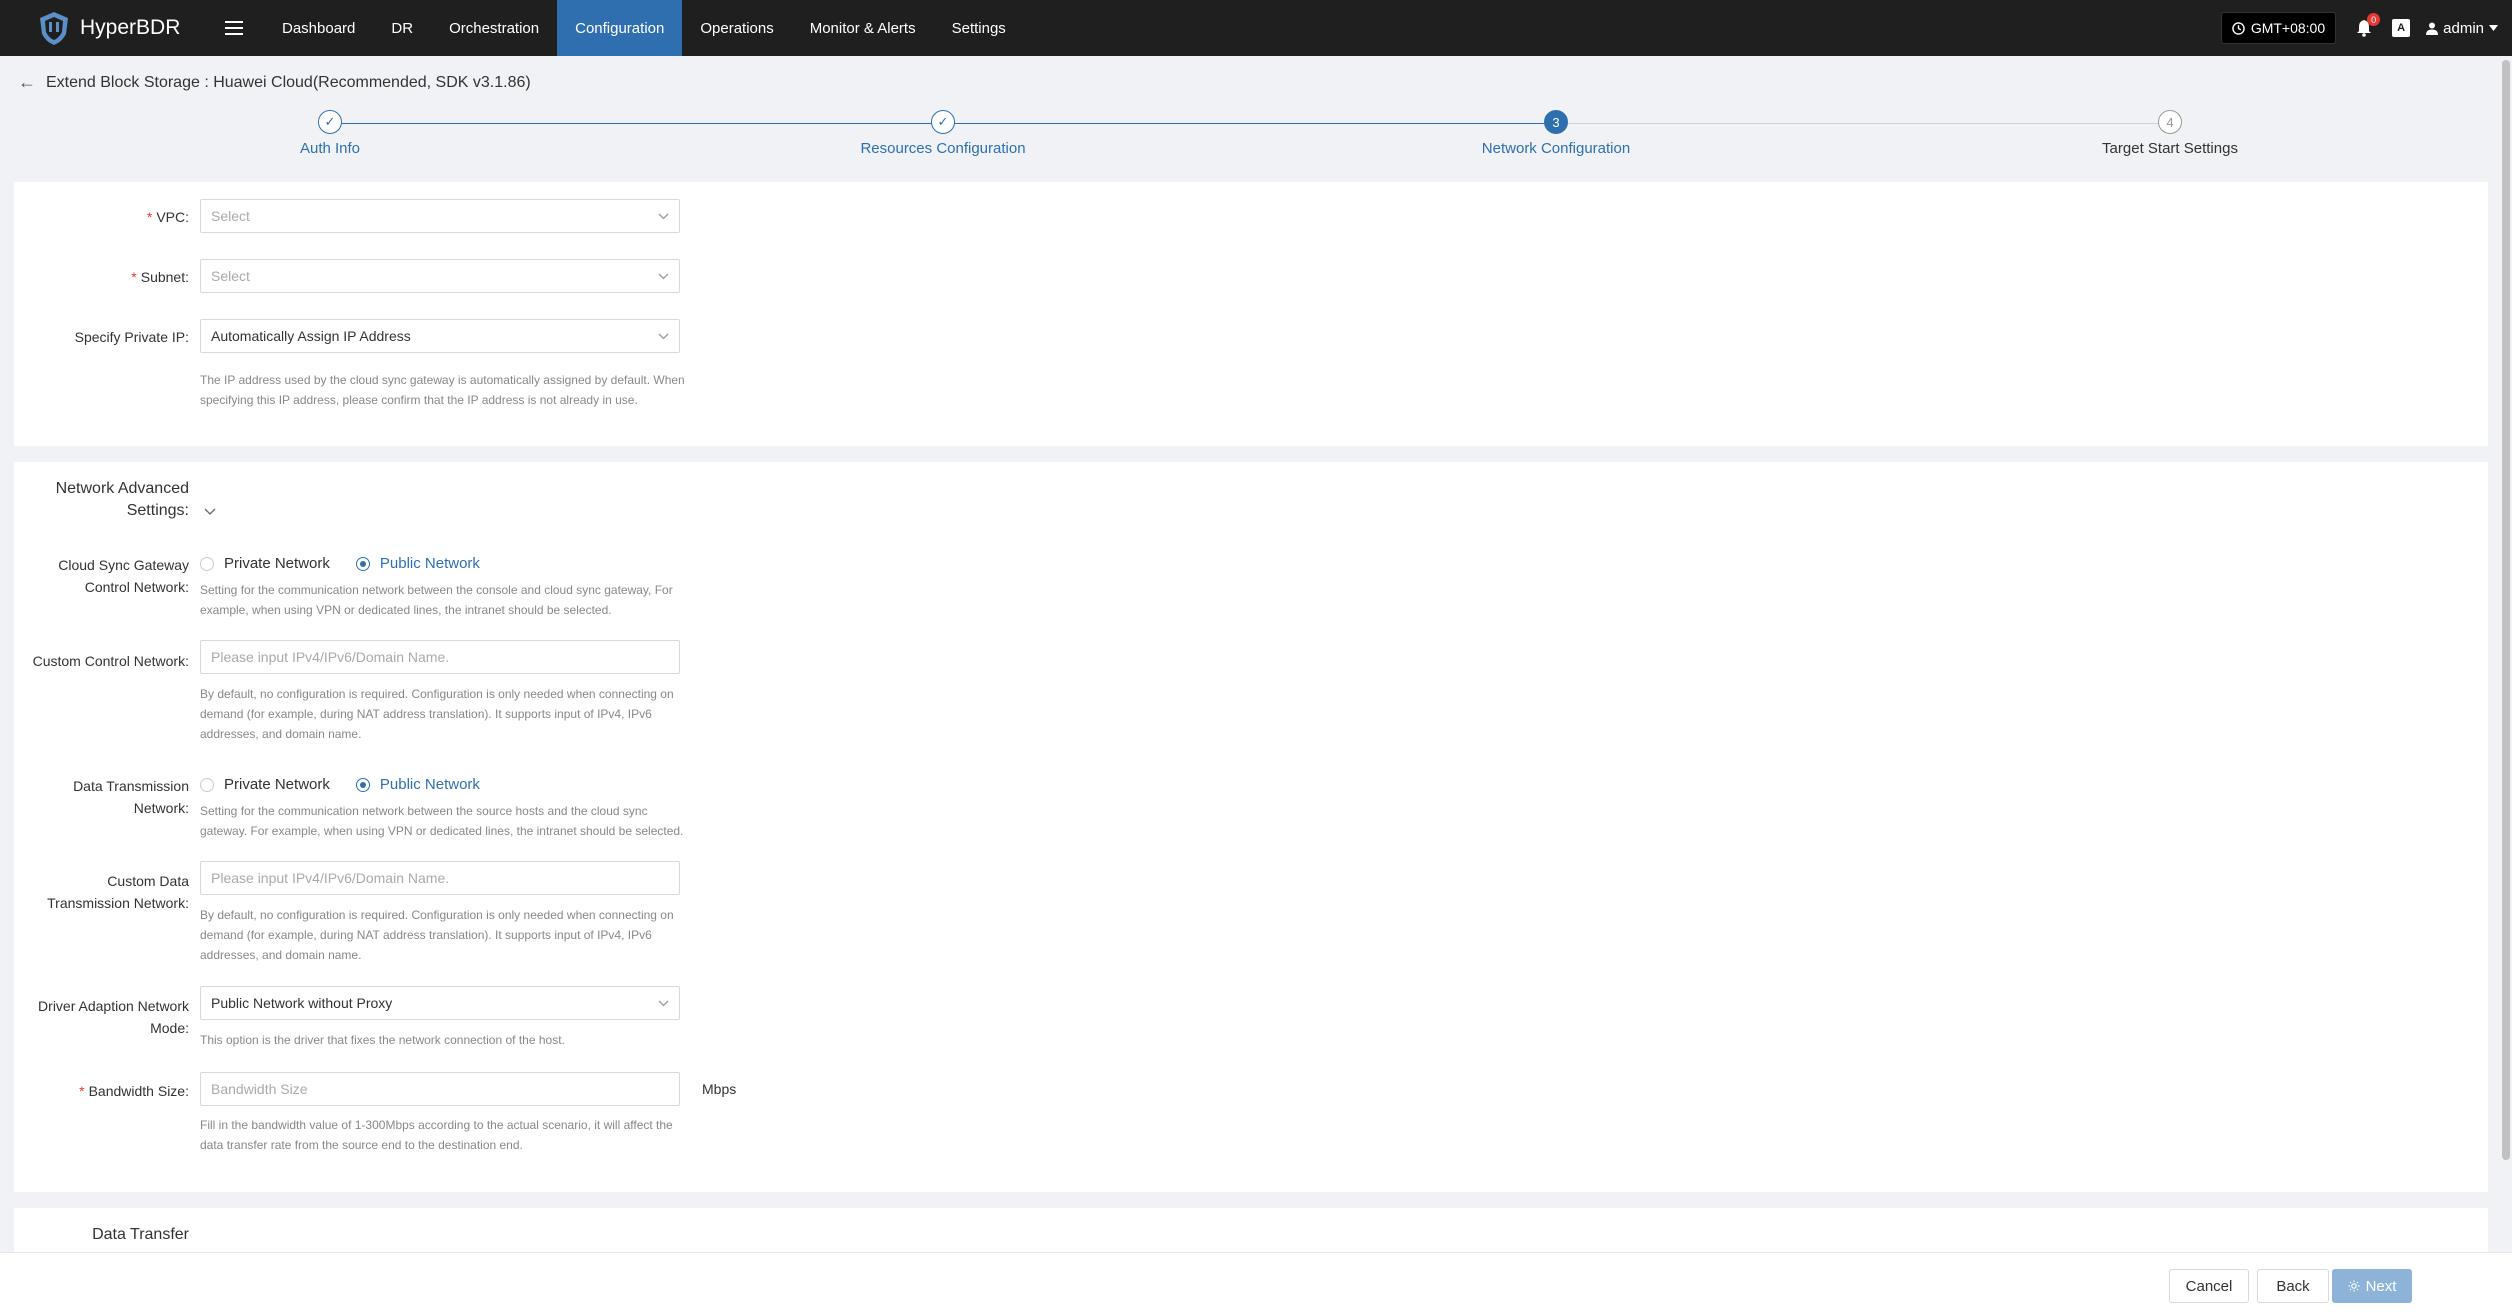 Image resolution: width=2512 pixels, height=1314 pixels. What do you see at coordinates (2366, 26) in the screenshot?
I see `notifications-button: 0` at bounding box center [2366, 26].